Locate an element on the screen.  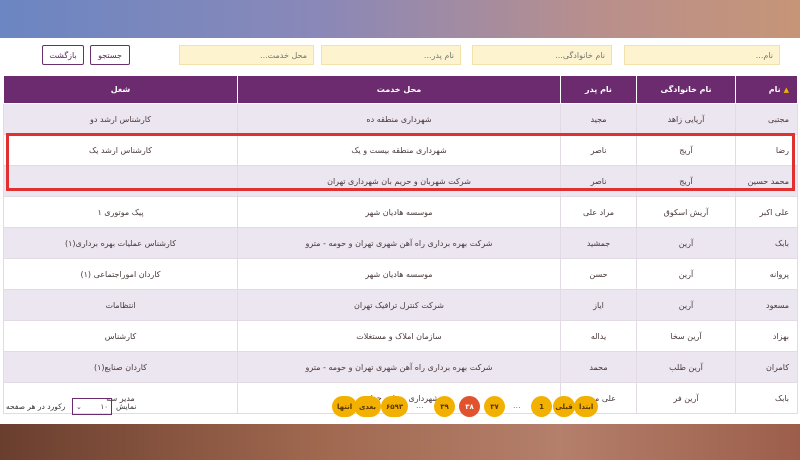
show-label: نمایش is located at coordinates (126, 406).